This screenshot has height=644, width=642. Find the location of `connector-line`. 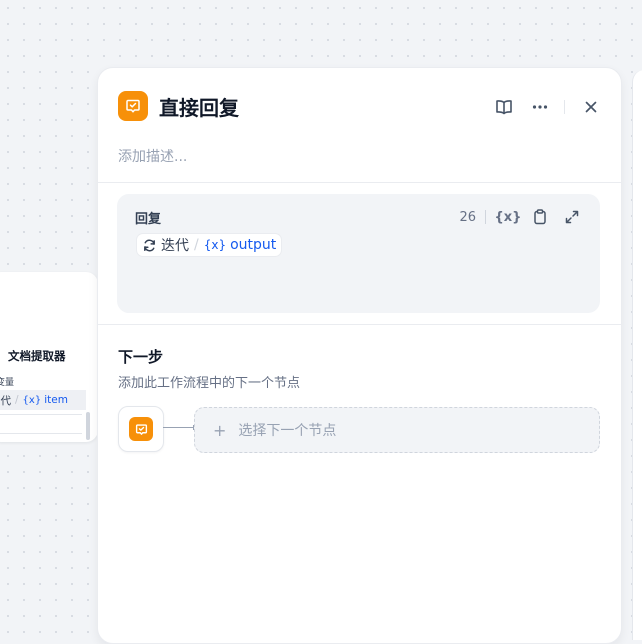

connector-line is located at coordinates (178, 427).